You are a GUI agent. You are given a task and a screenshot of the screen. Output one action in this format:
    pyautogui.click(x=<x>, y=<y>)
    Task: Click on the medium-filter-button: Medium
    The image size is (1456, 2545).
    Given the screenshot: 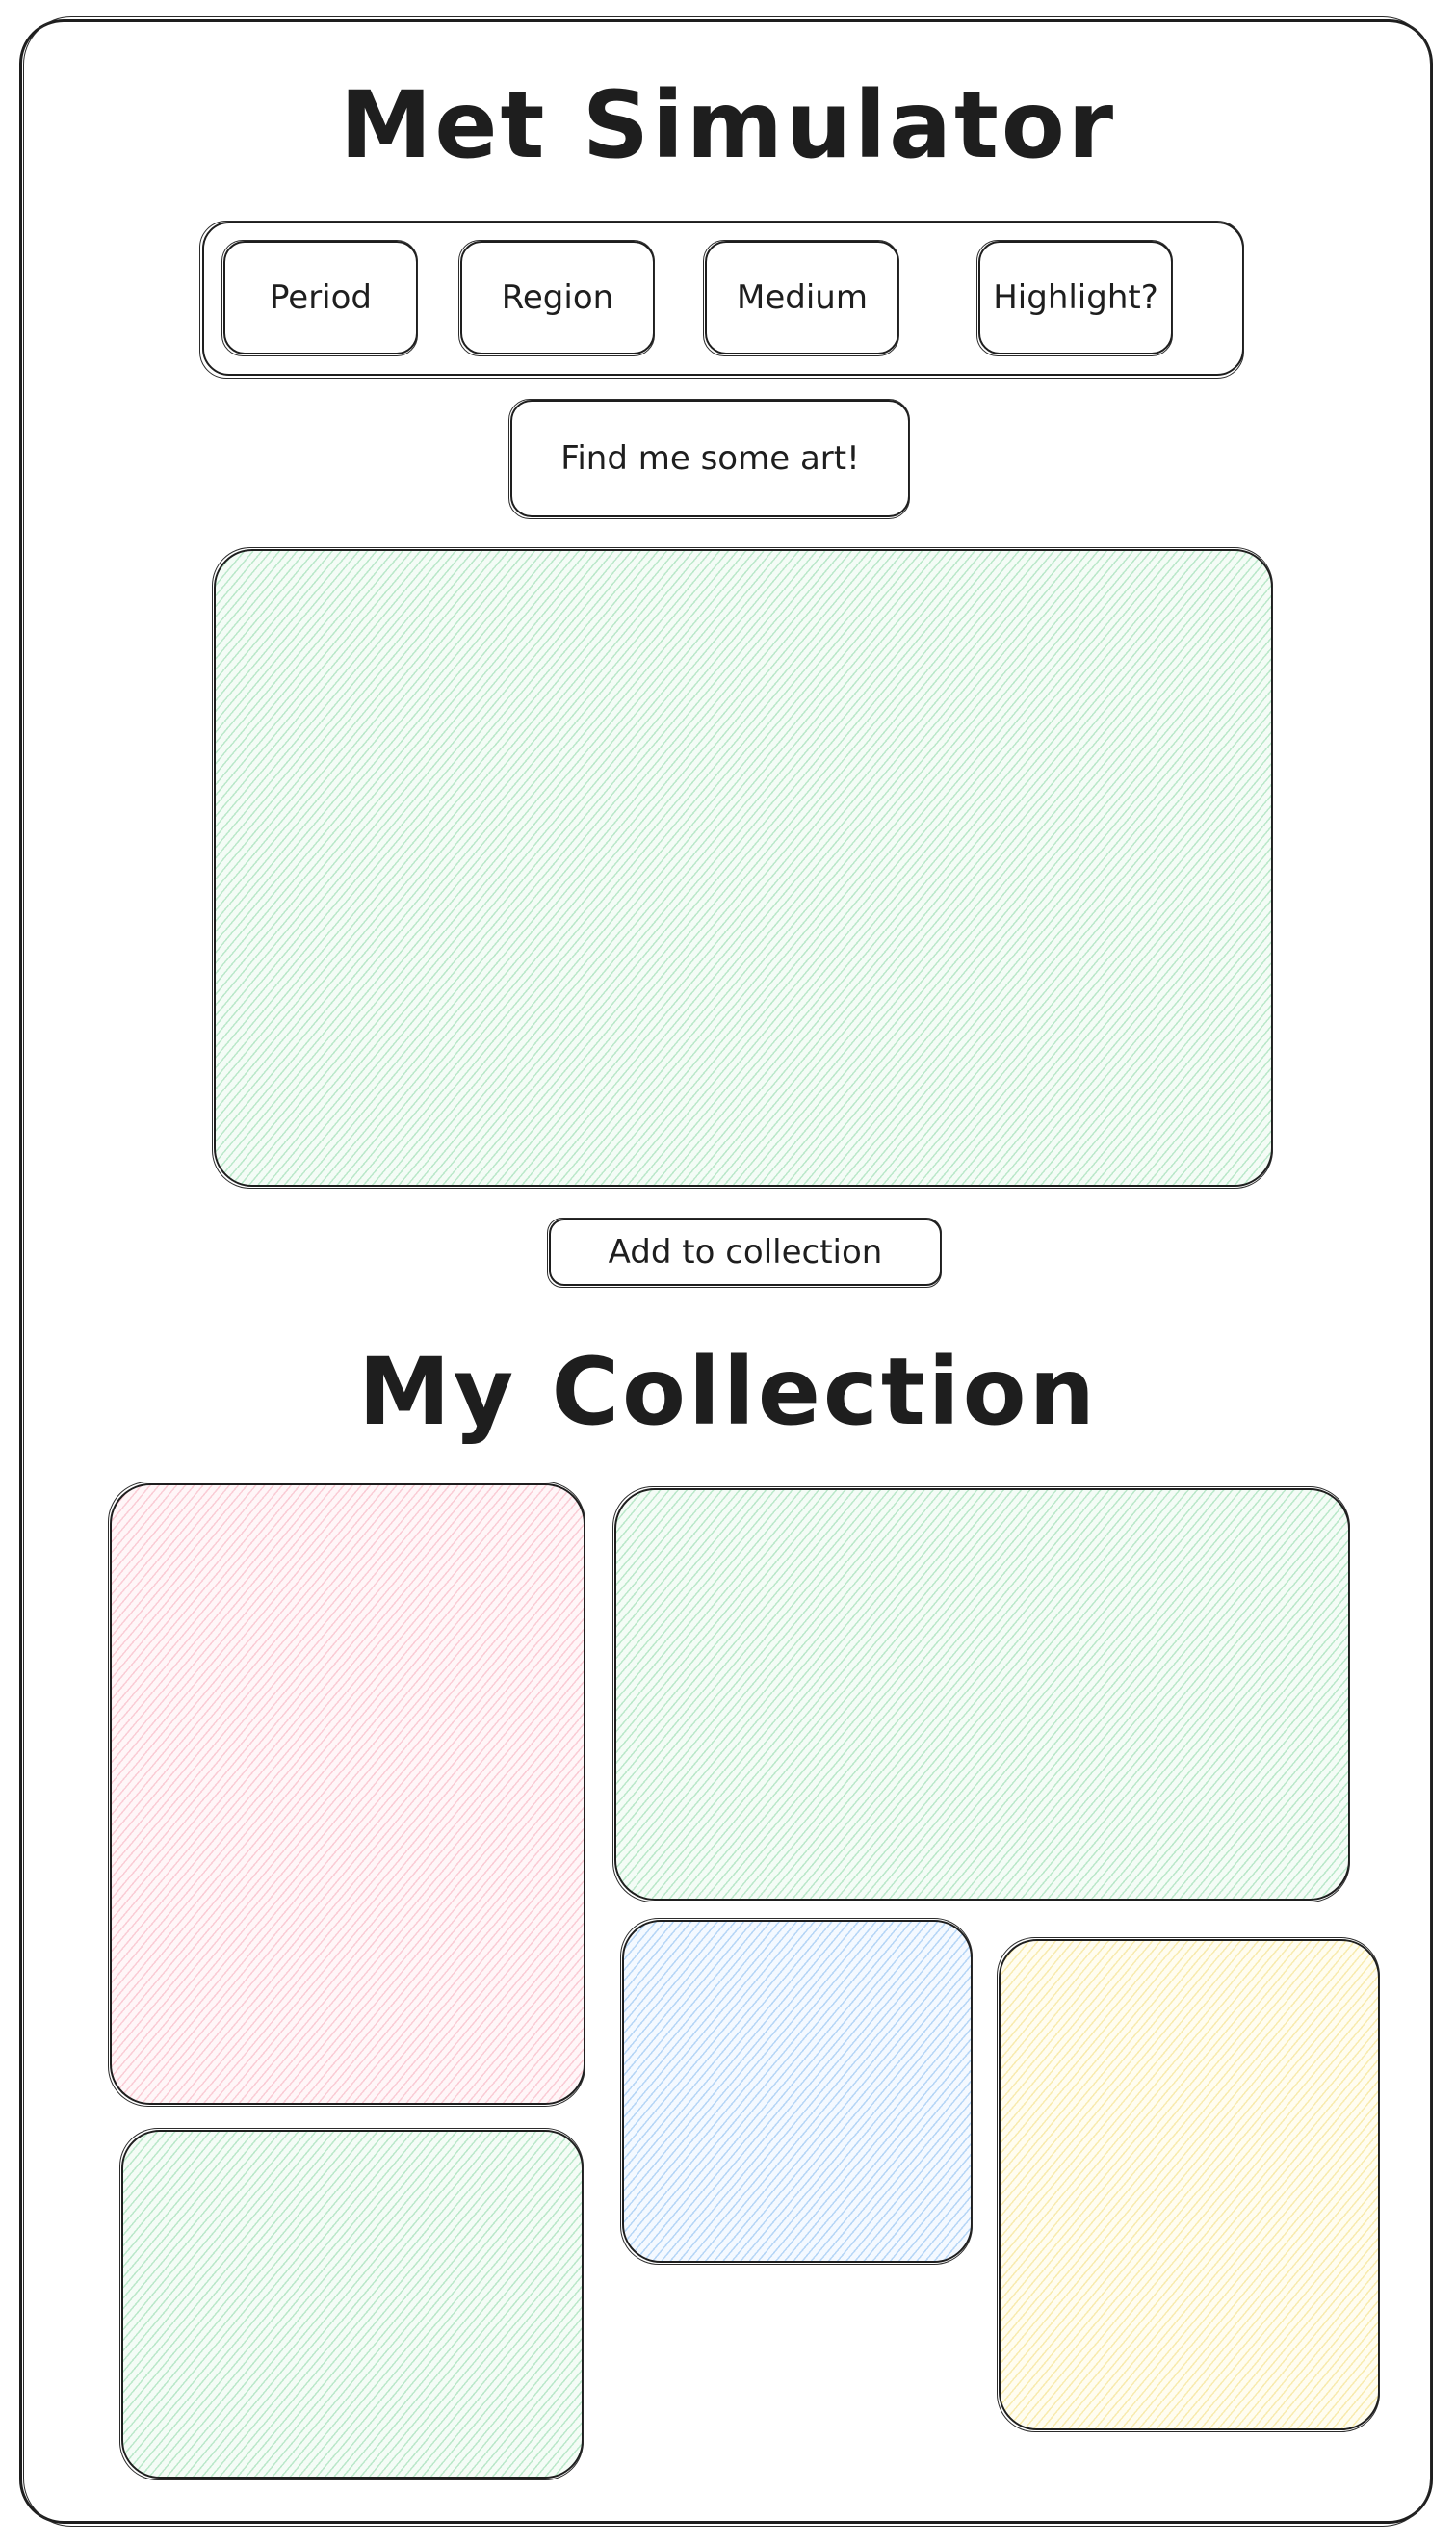 What is the action you would take?
    pyautogui.click(x=801, y=298)
    